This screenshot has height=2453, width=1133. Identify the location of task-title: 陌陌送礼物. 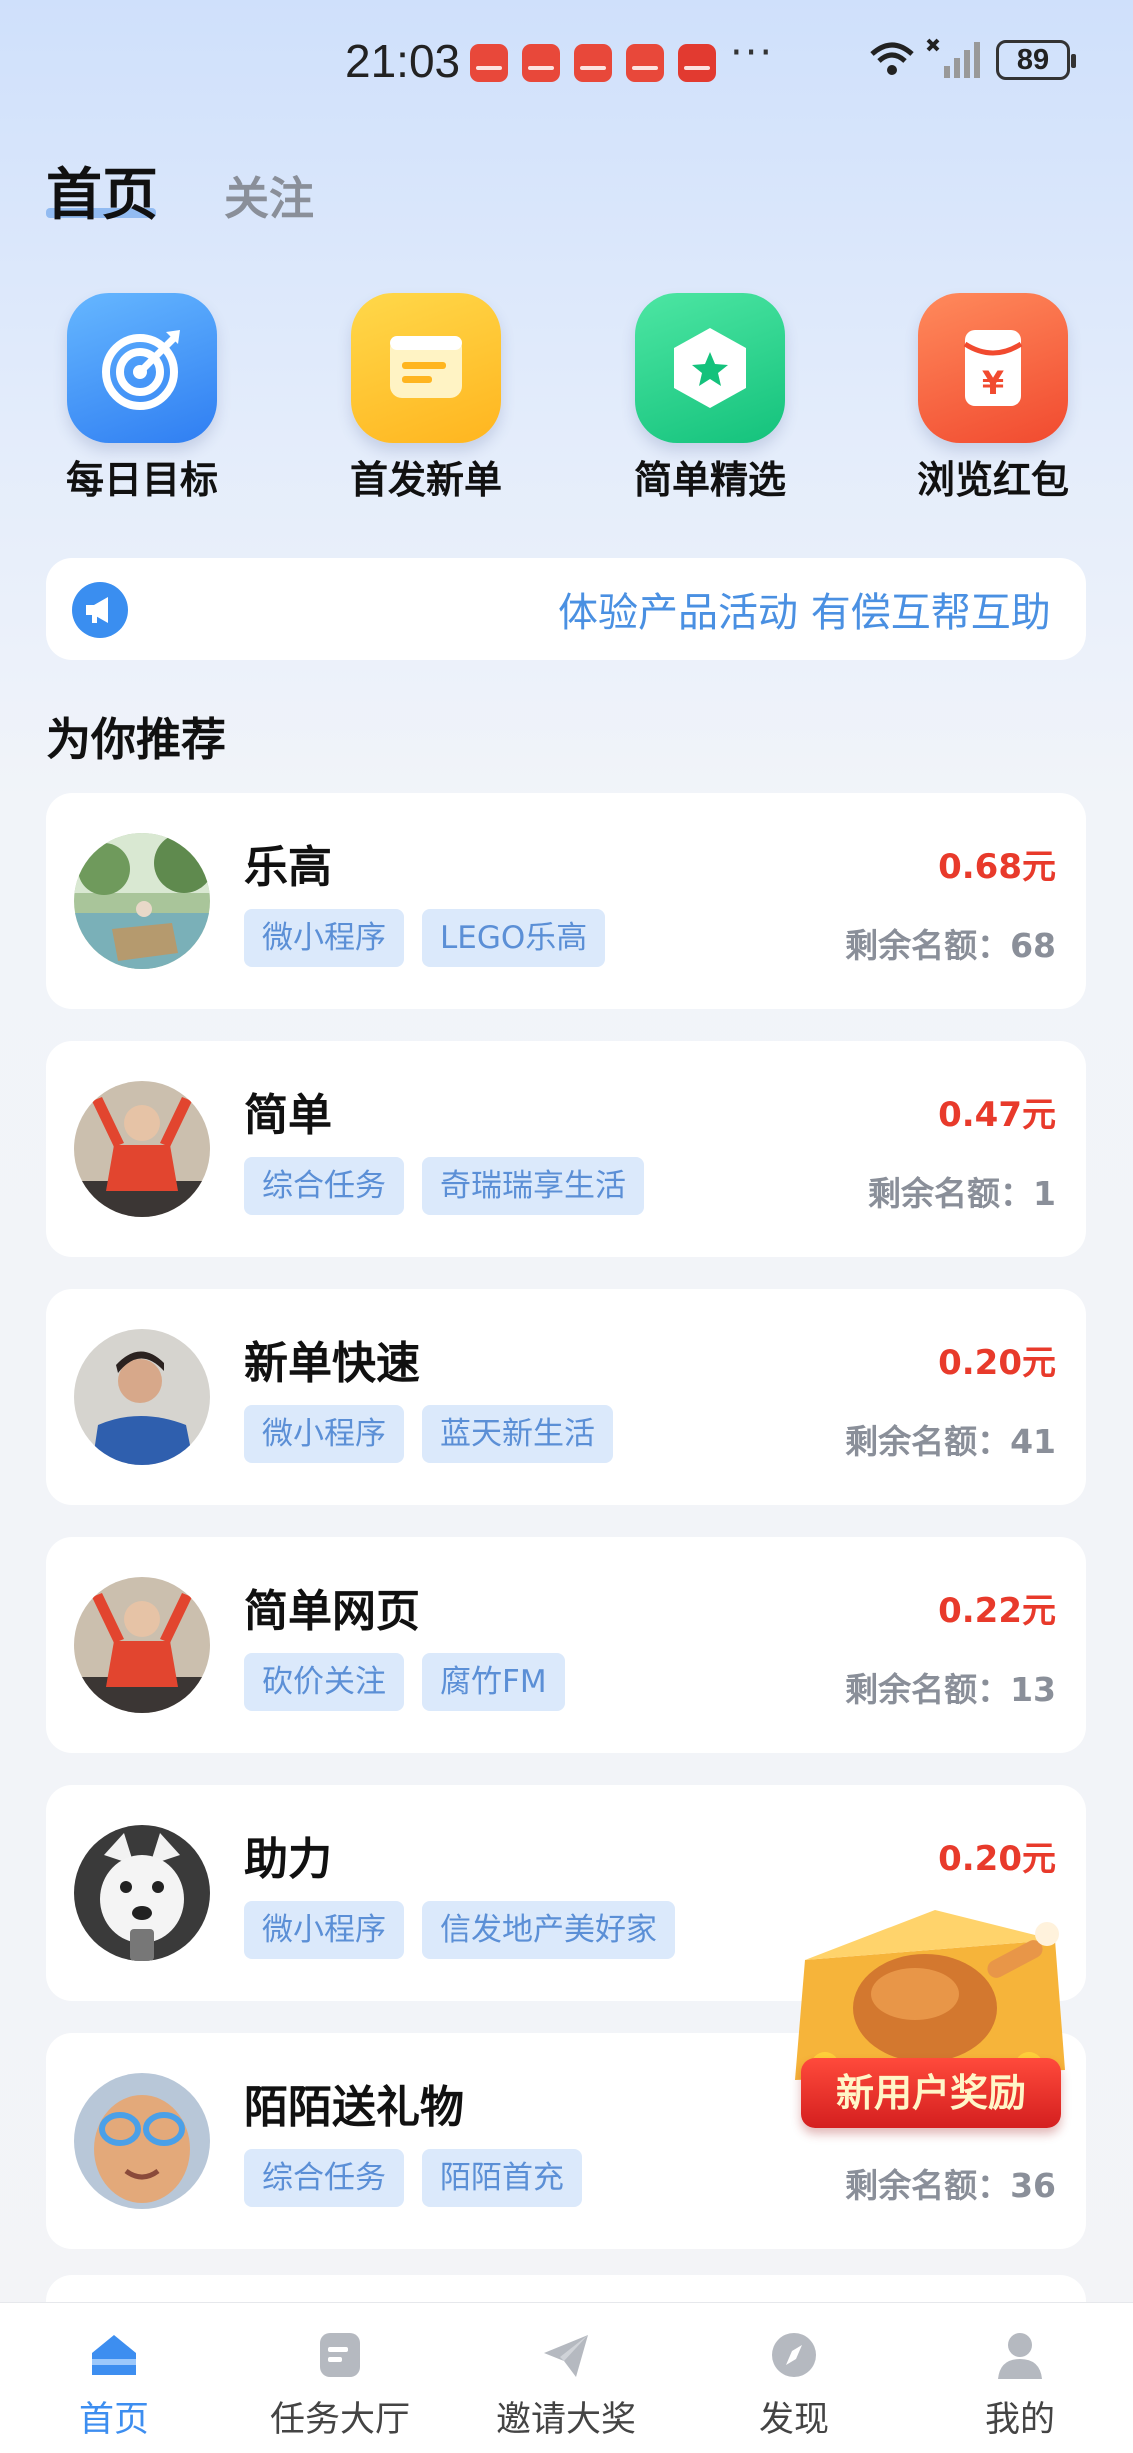
(354, 2107).